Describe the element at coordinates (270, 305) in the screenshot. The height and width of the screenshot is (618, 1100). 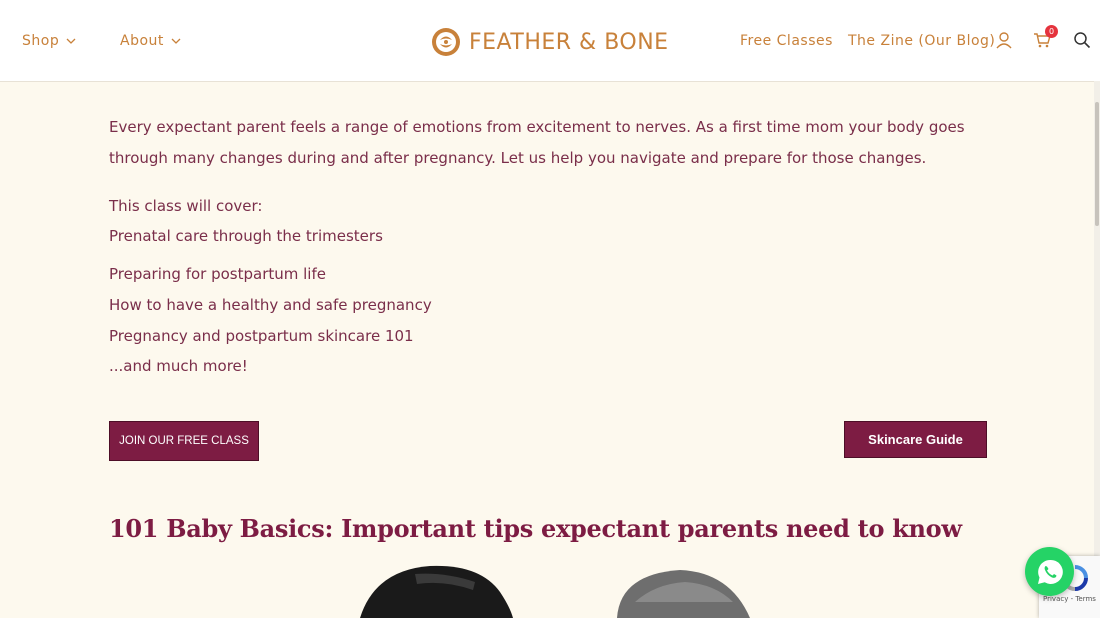
I see `list-item: How to have a healthy and safe pregnancy` at that location.